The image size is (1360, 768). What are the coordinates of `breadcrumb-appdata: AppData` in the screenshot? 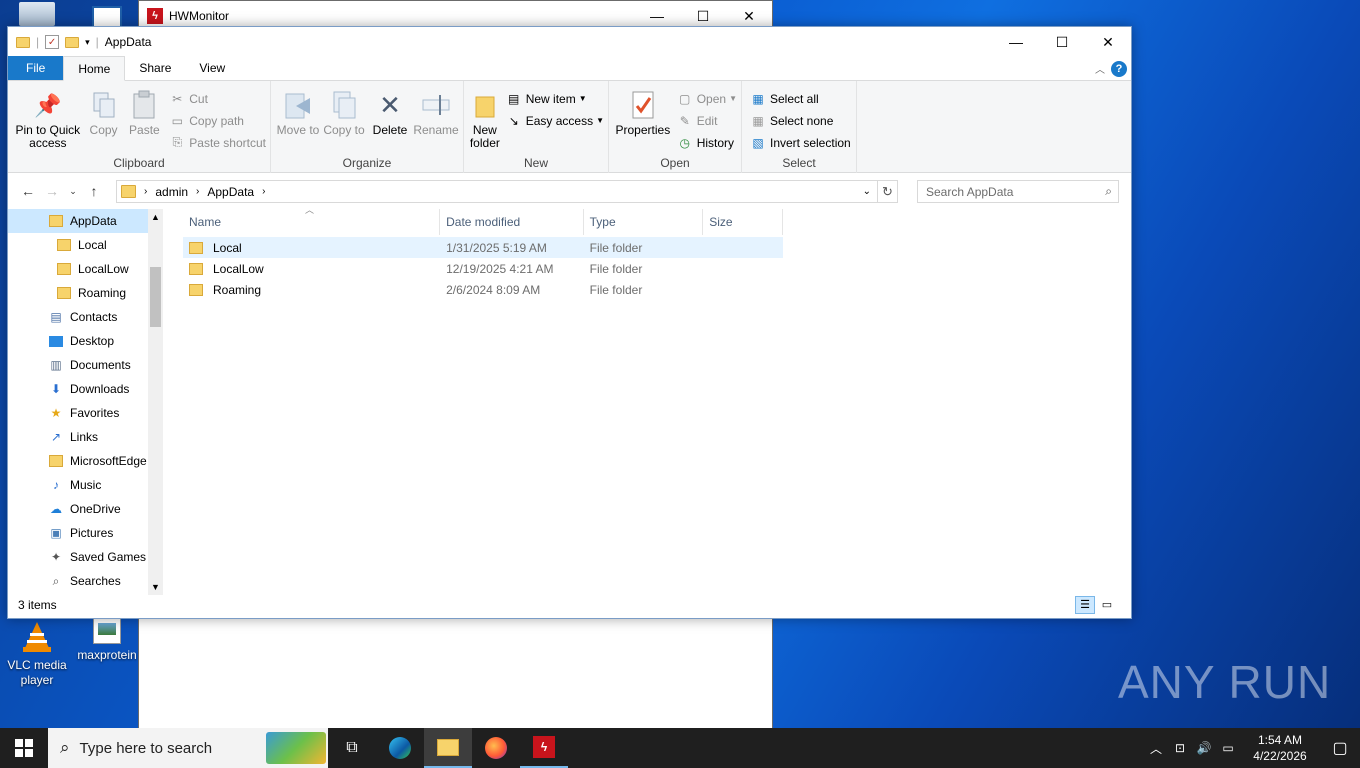 It's located at (230, 192).